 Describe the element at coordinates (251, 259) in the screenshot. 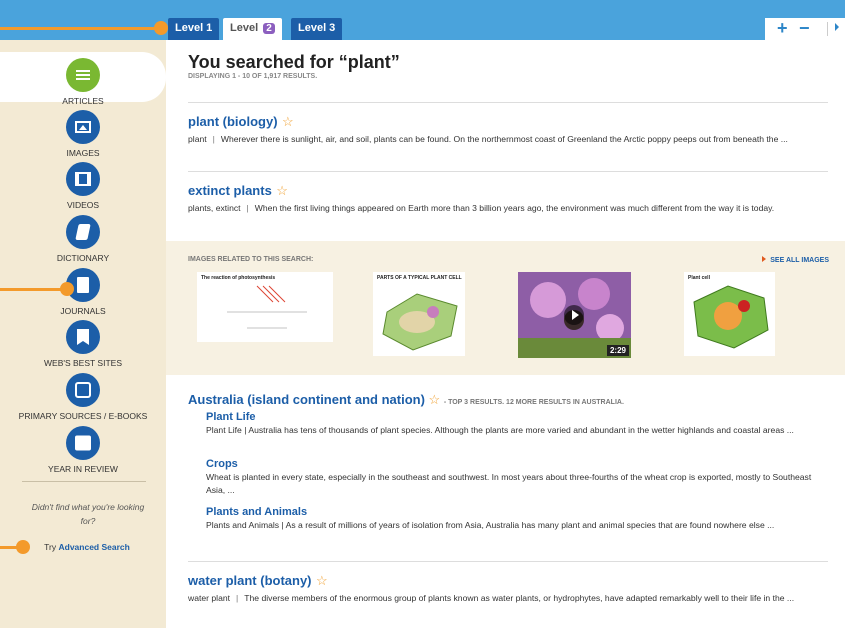

I see `images-section-label: IMAGES RELATED TO THIS SEARCH:` at that location.